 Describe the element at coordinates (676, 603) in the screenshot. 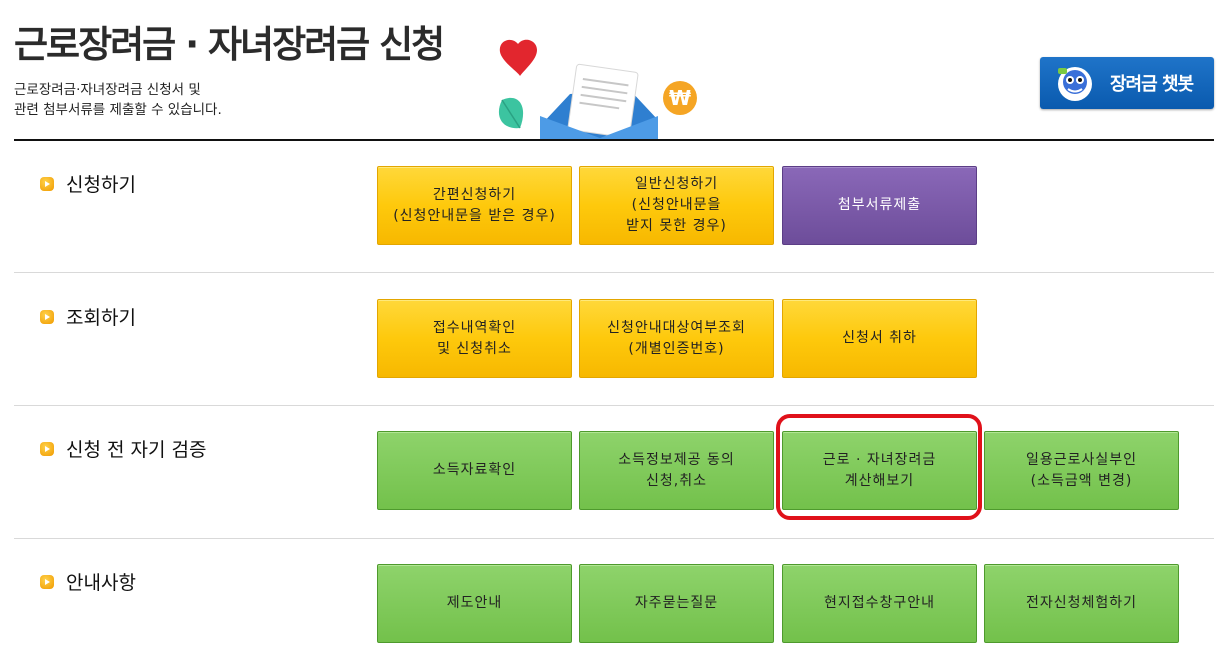

I see `faq-button: 자주묻는질문` at that location.